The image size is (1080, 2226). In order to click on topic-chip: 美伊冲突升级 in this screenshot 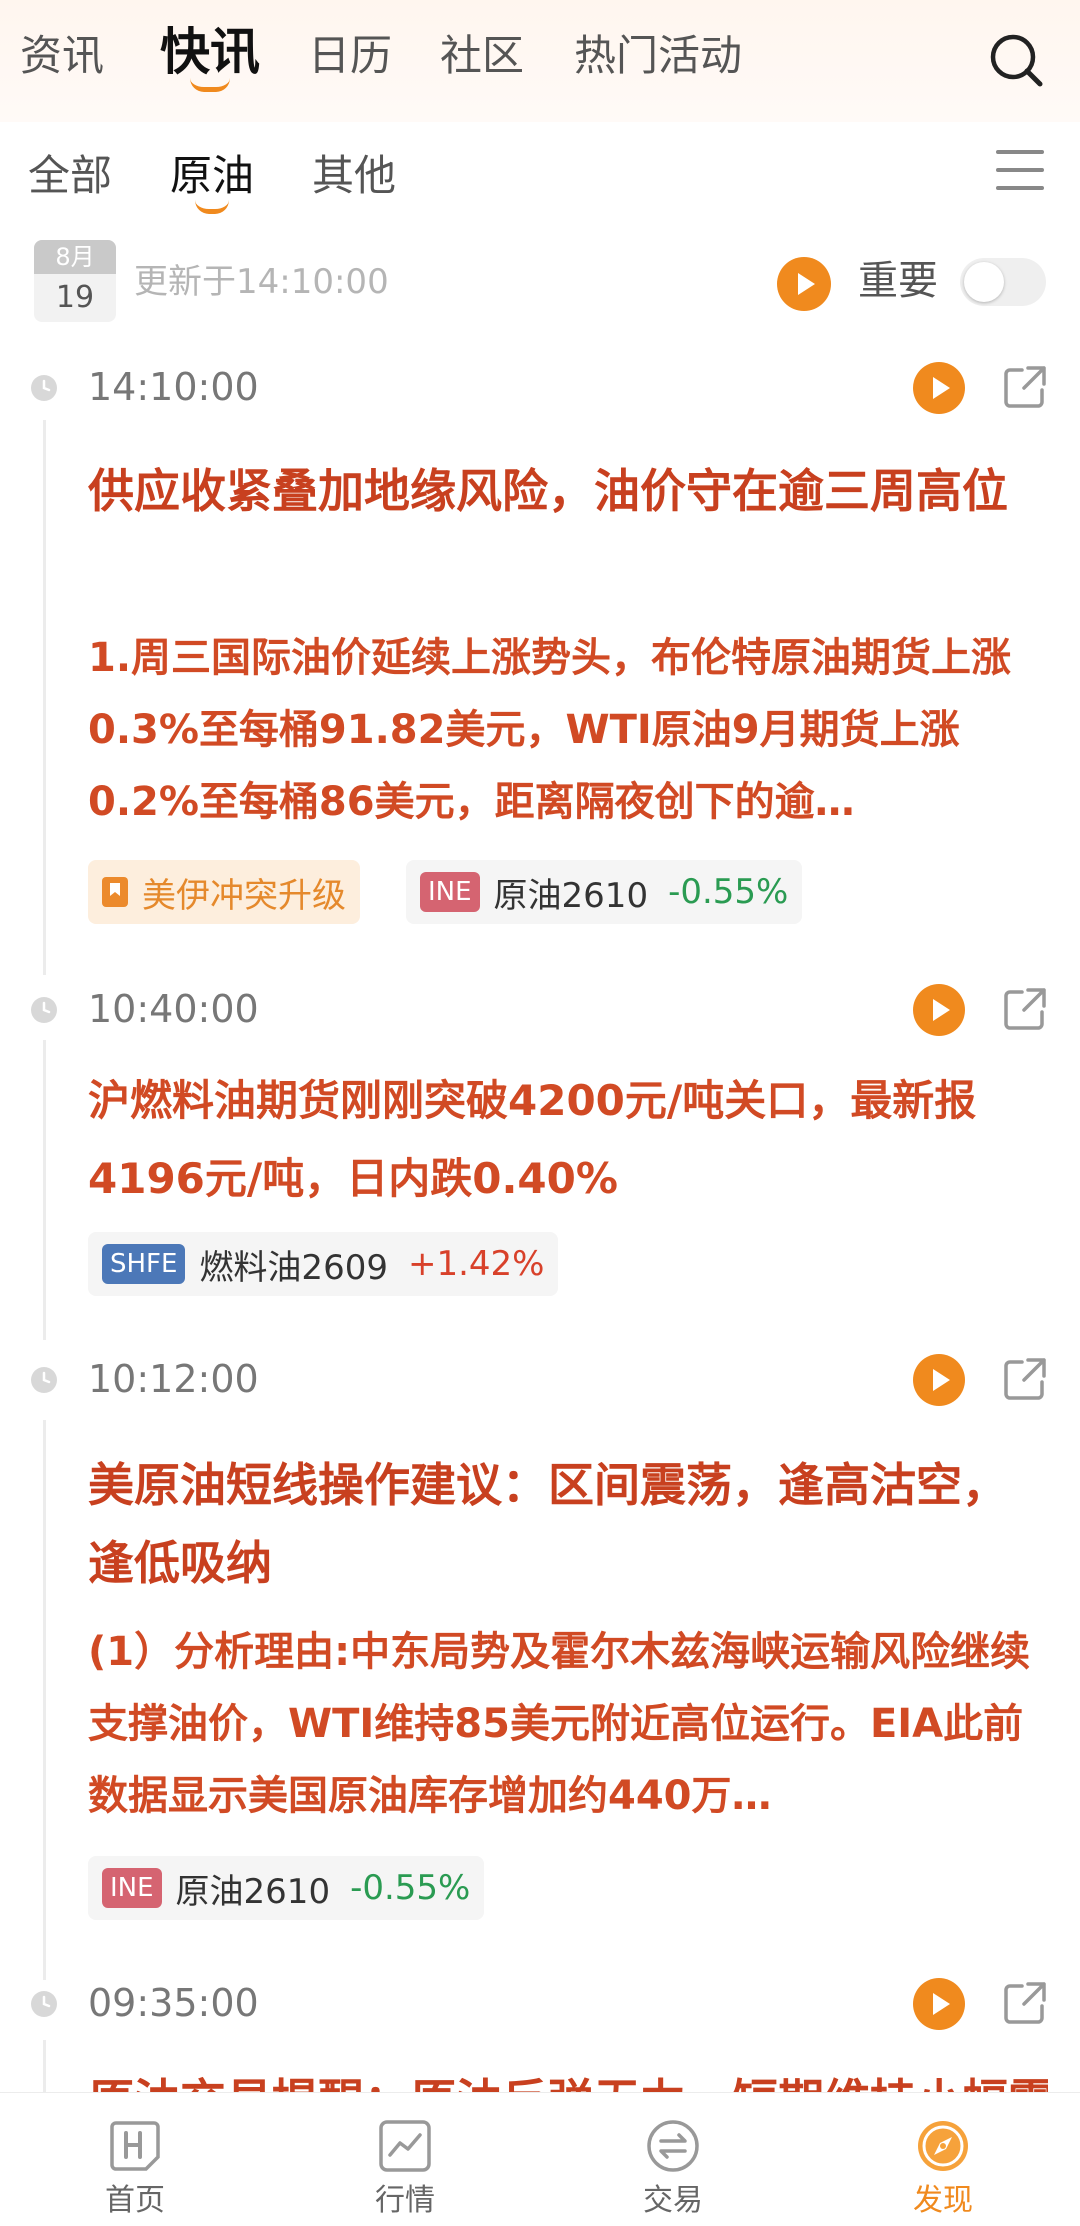, I will do `click(224, 892)`.